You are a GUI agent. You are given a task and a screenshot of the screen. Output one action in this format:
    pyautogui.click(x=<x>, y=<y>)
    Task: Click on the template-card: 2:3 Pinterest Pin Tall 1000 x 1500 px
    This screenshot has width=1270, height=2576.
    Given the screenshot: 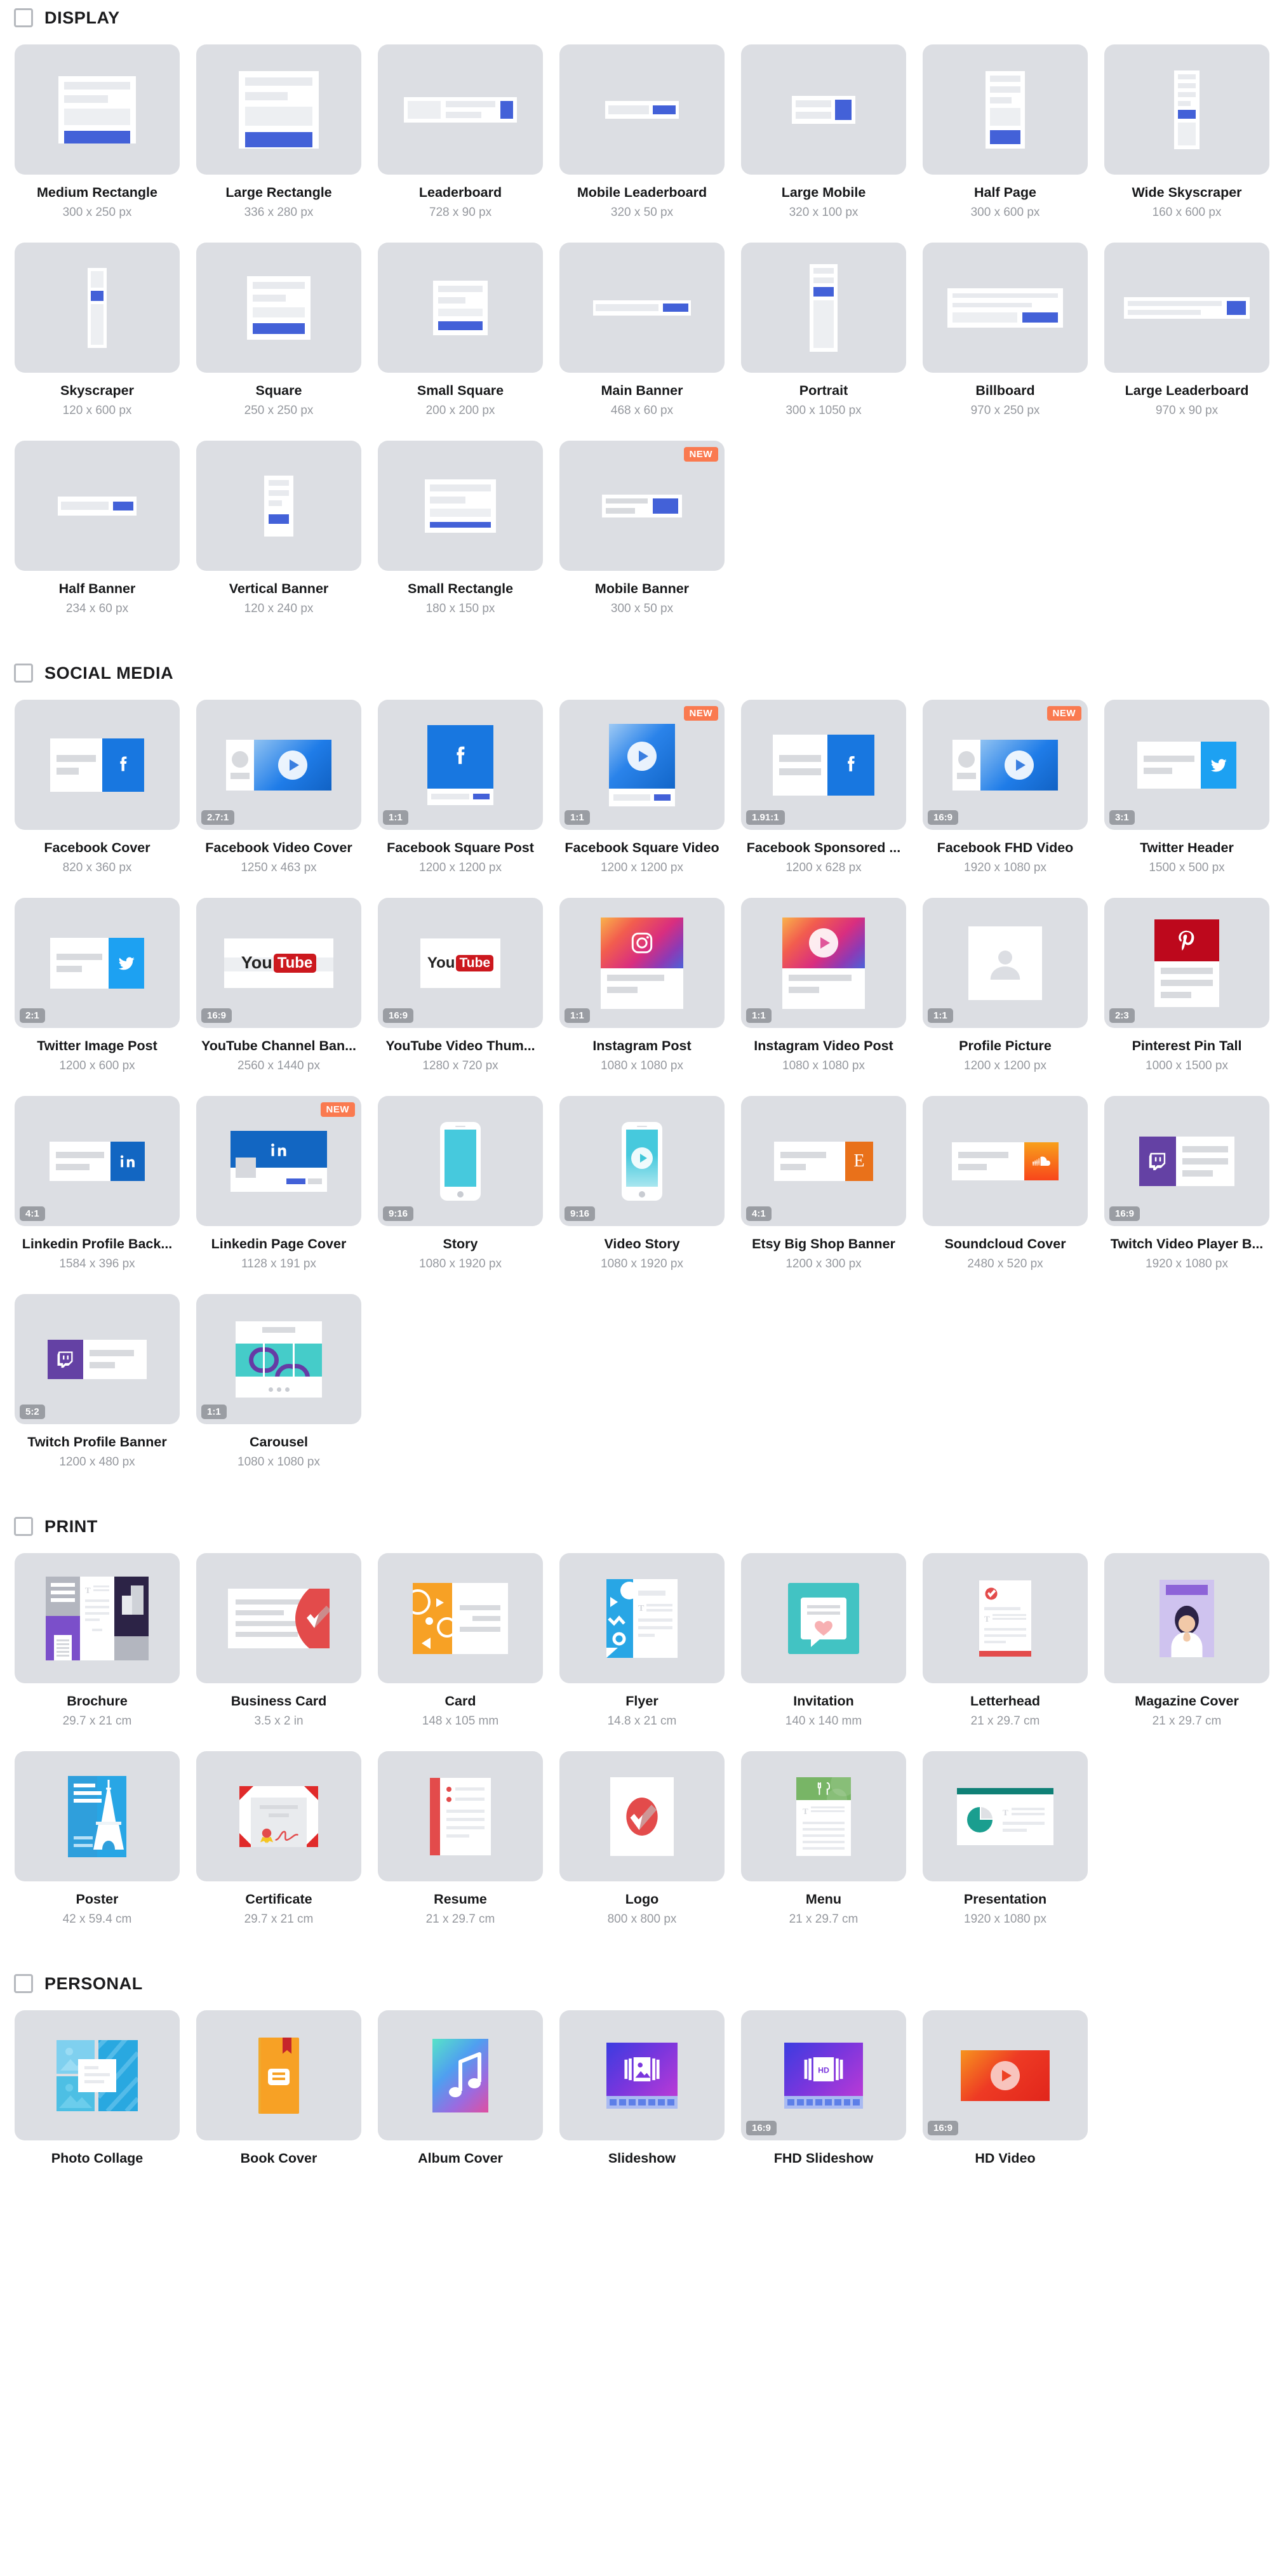 What is the action you would take?
    pyautogui.click(x=1183, y=988)
    